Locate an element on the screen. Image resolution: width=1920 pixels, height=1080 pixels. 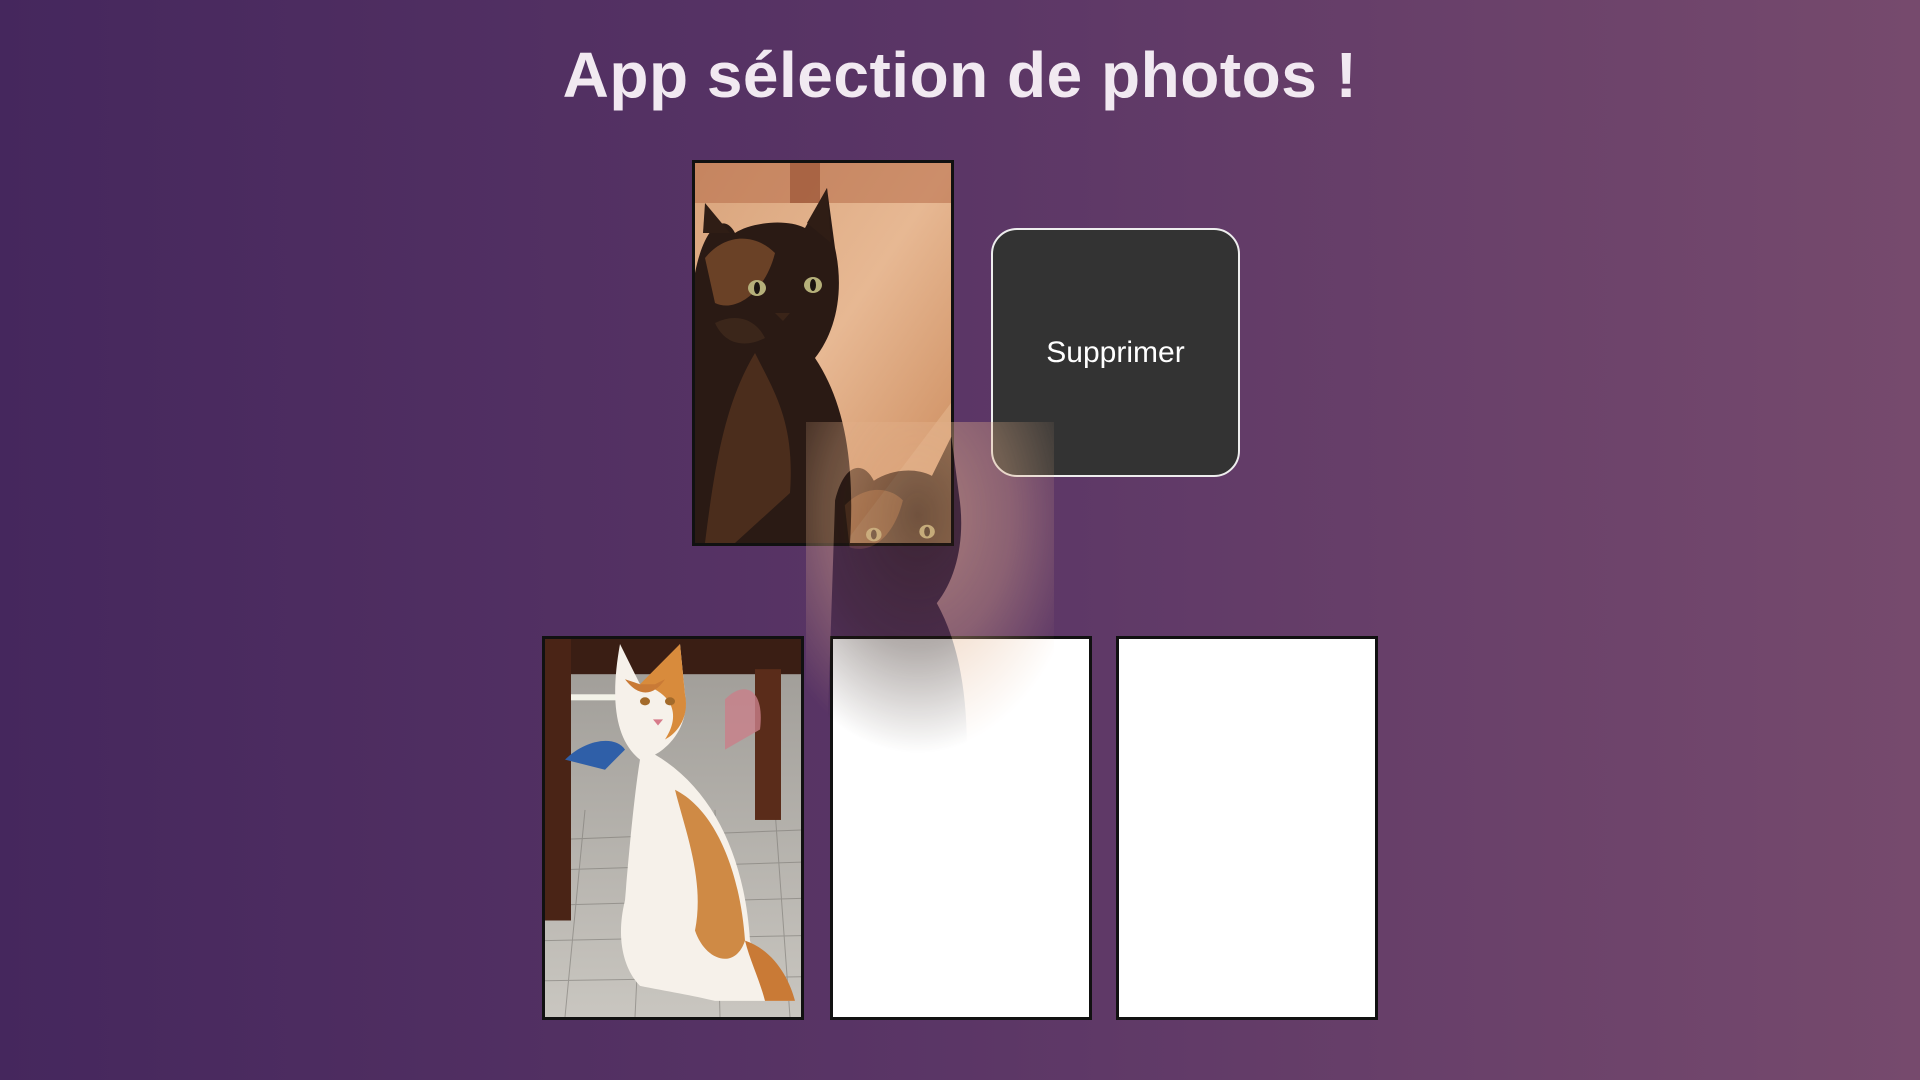
dark-cat-photo is located at coordinates (823, 353).